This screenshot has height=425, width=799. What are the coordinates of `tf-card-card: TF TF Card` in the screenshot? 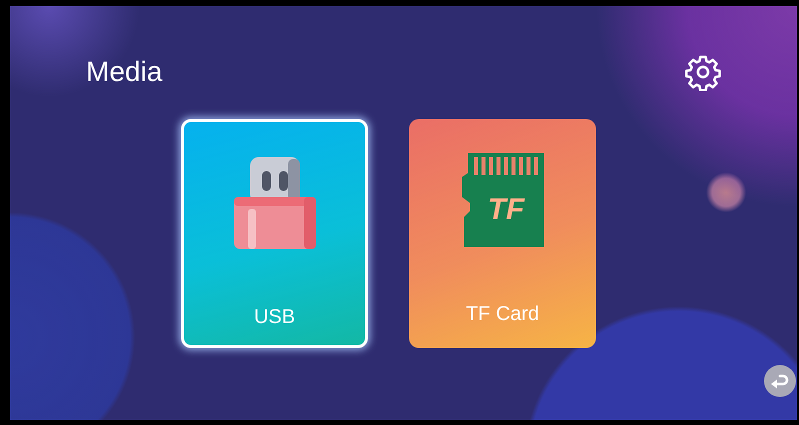 It's located at (502, 233).